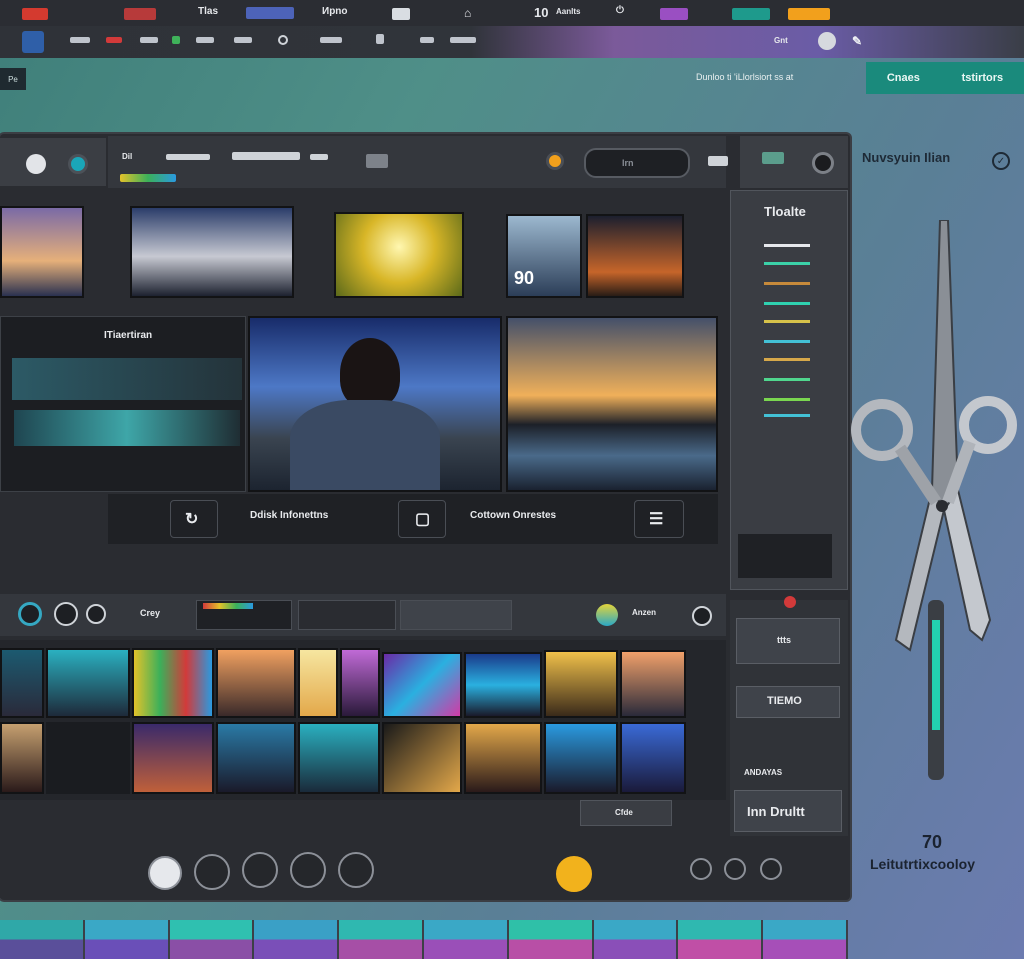  I want to click on timeline-meter, so click(244, 615).